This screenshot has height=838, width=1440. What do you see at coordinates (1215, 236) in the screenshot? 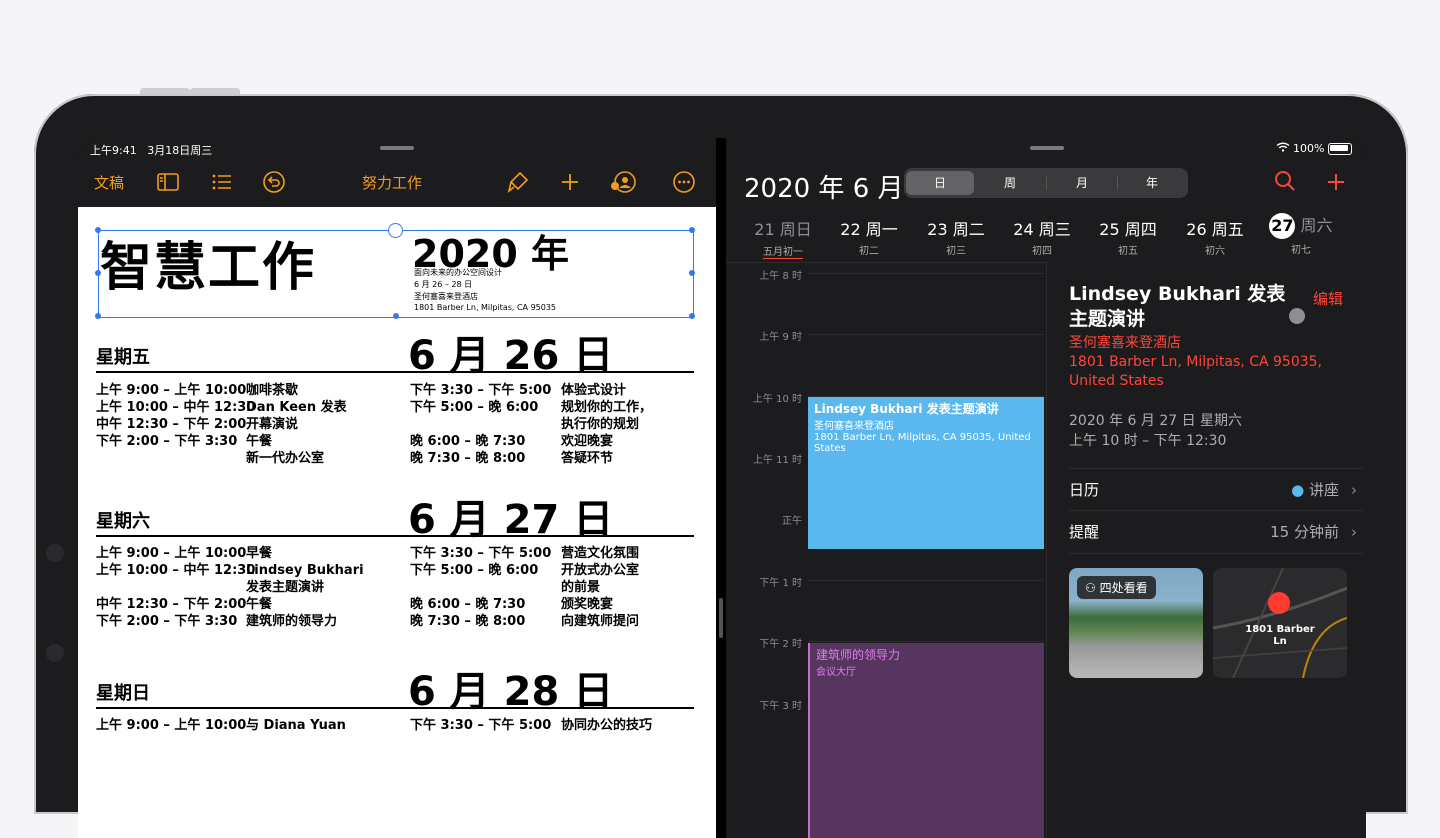
I see `week-day-26: 26 周五 初六` at bounding box center [1215, 236].